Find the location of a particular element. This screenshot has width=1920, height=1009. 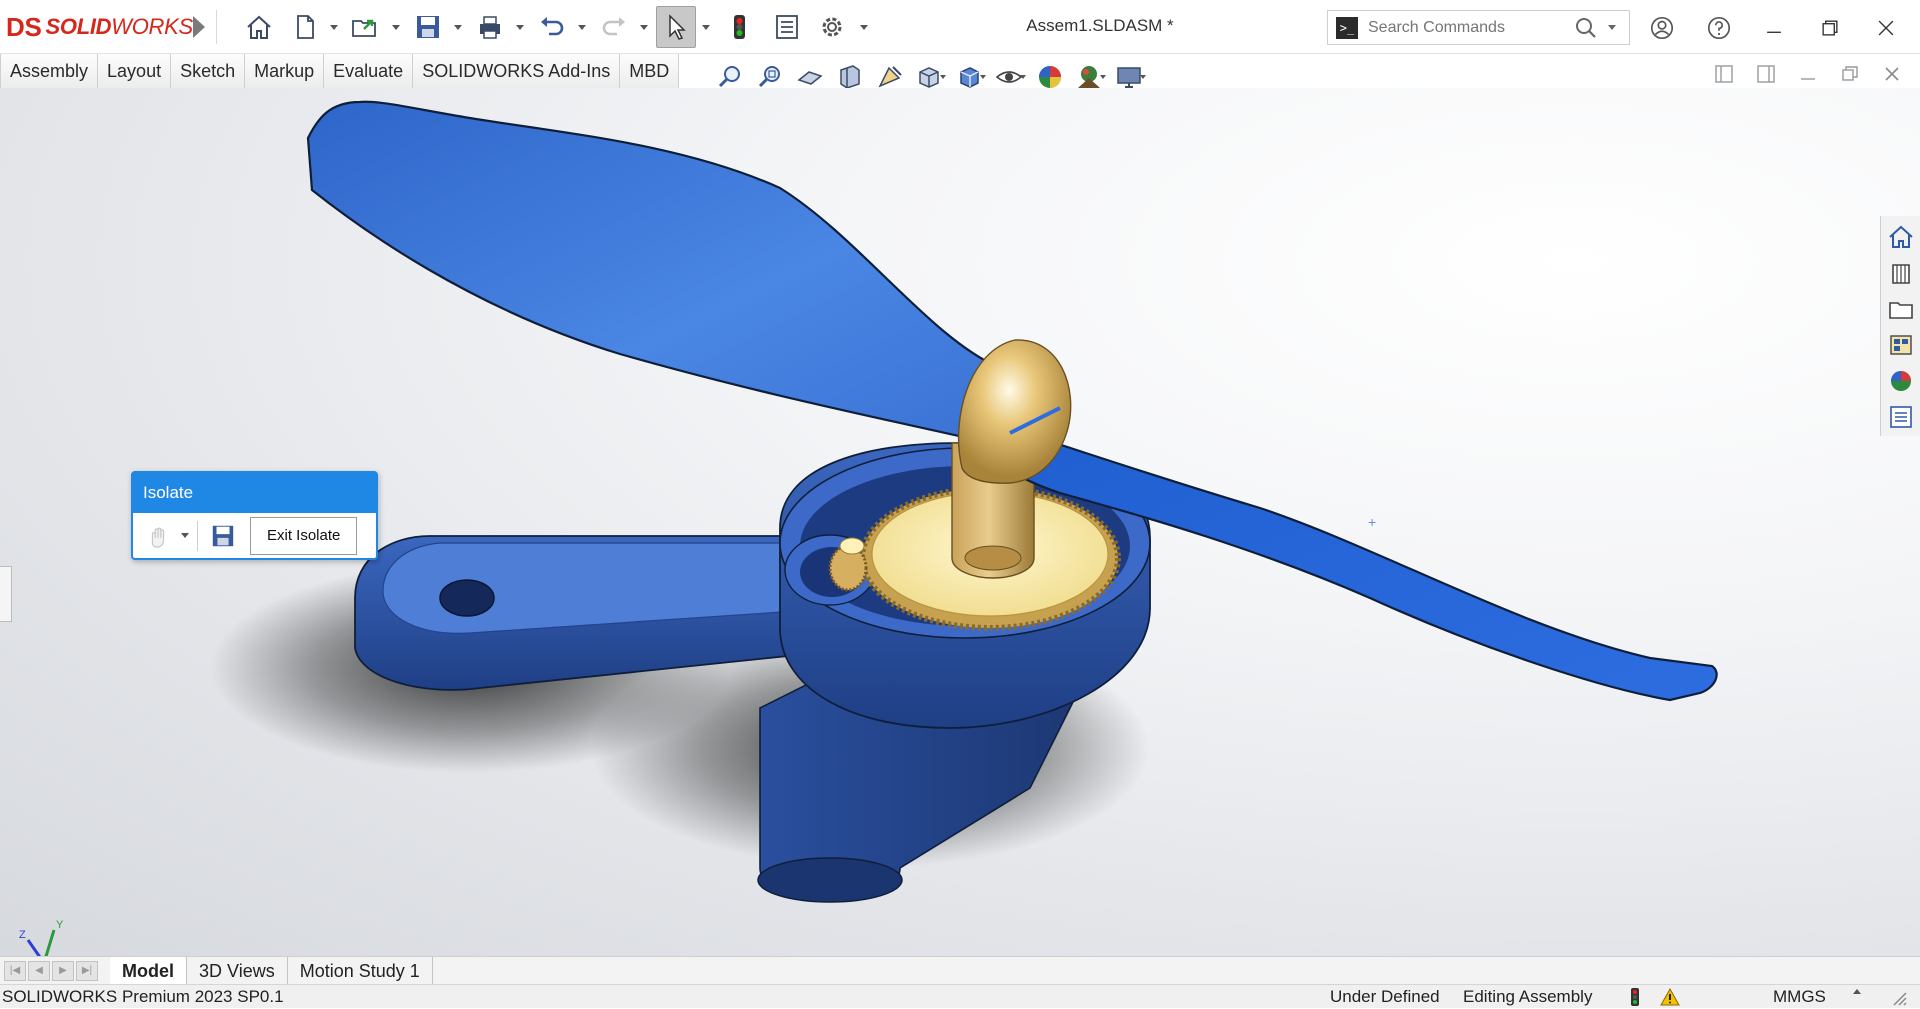

viewport-close-icon is located at coordinates (1892, 74).